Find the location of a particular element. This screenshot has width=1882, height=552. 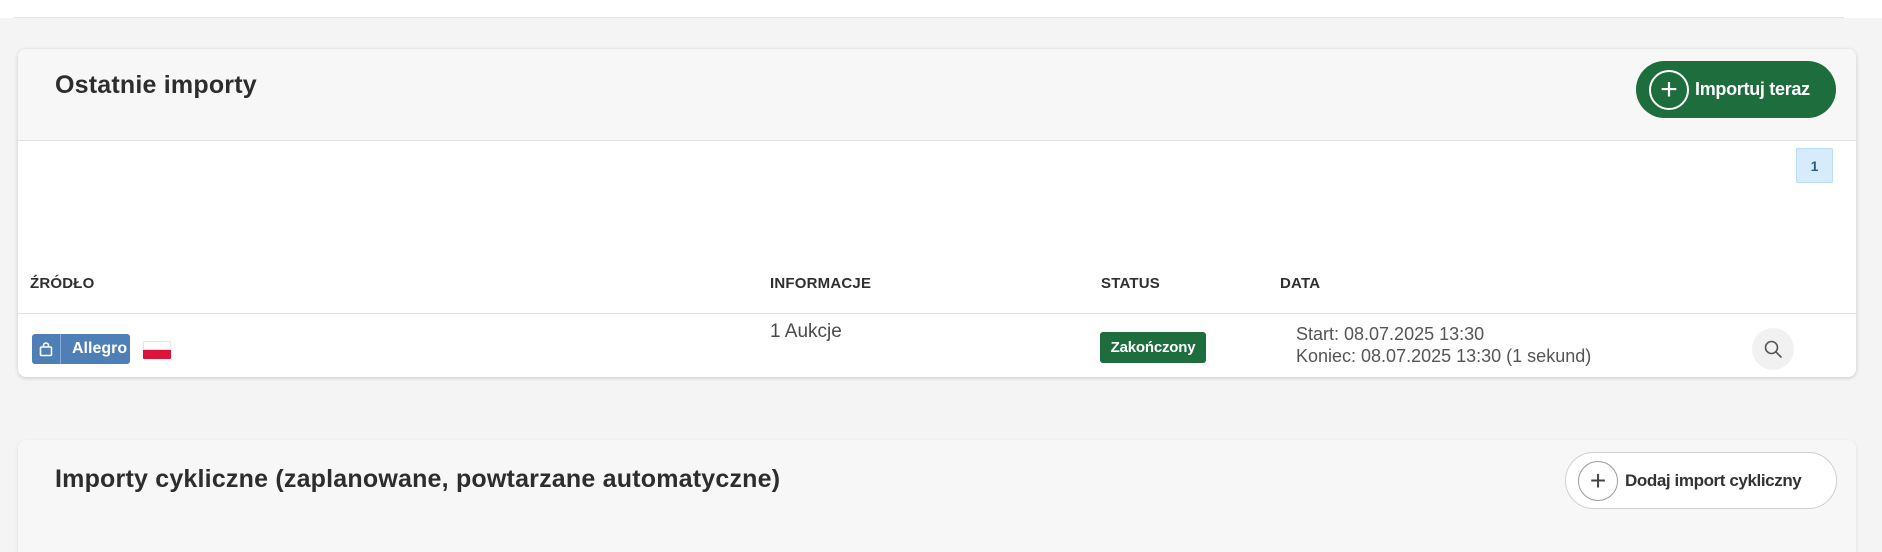

divider is located at coordinates (929, 17).